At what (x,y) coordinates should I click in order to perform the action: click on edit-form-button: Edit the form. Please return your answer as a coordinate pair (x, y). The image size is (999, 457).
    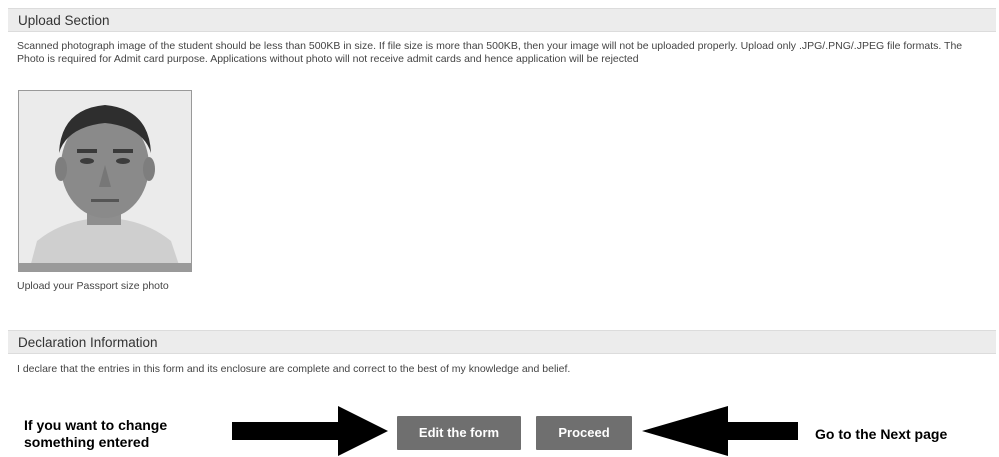
    Looking at the image, I should click on (459, 433).